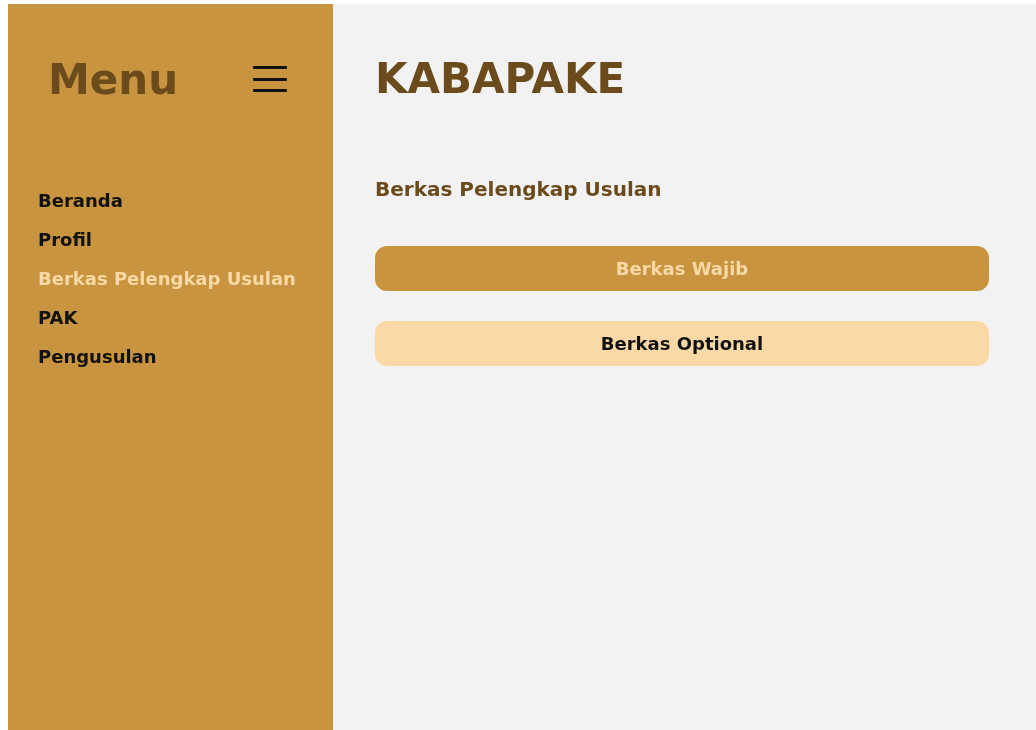 Image resolution: width=1036 pixels, height=730 pixels. Describe the element at coordinates (185, 240) in the screenshot. I see `sidebar-item: Profil` at that location.